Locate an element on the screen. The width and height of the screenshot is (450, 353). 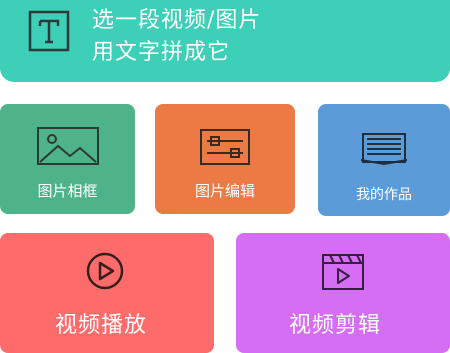
banner-title-line2: 用文字拼成它 is located at coordinates (161, 52).